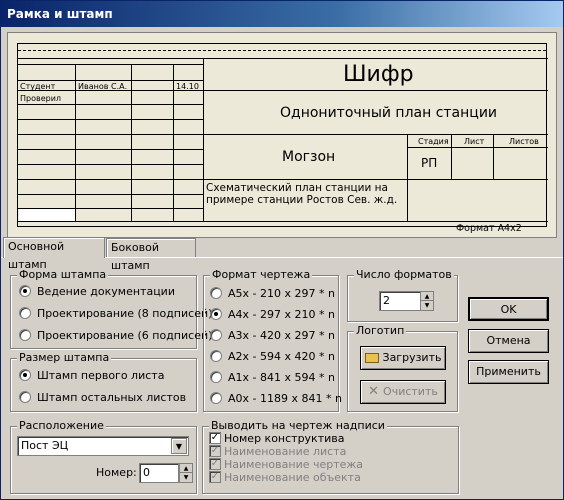  What do you see at coordinates (404, 275) in the screenshot?
I see `format-count-title: Число форматов` at bounding box center [404, 275].